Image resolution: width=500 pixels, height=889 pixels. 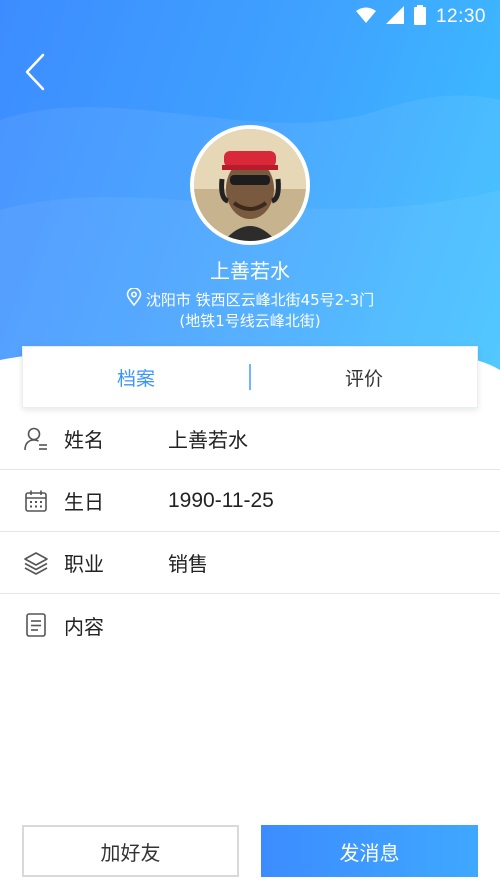 What do you see at coordinates (369, 851) in the screenshot?
I see `send-message-button: 发消息` at bounding box center [369, 851].